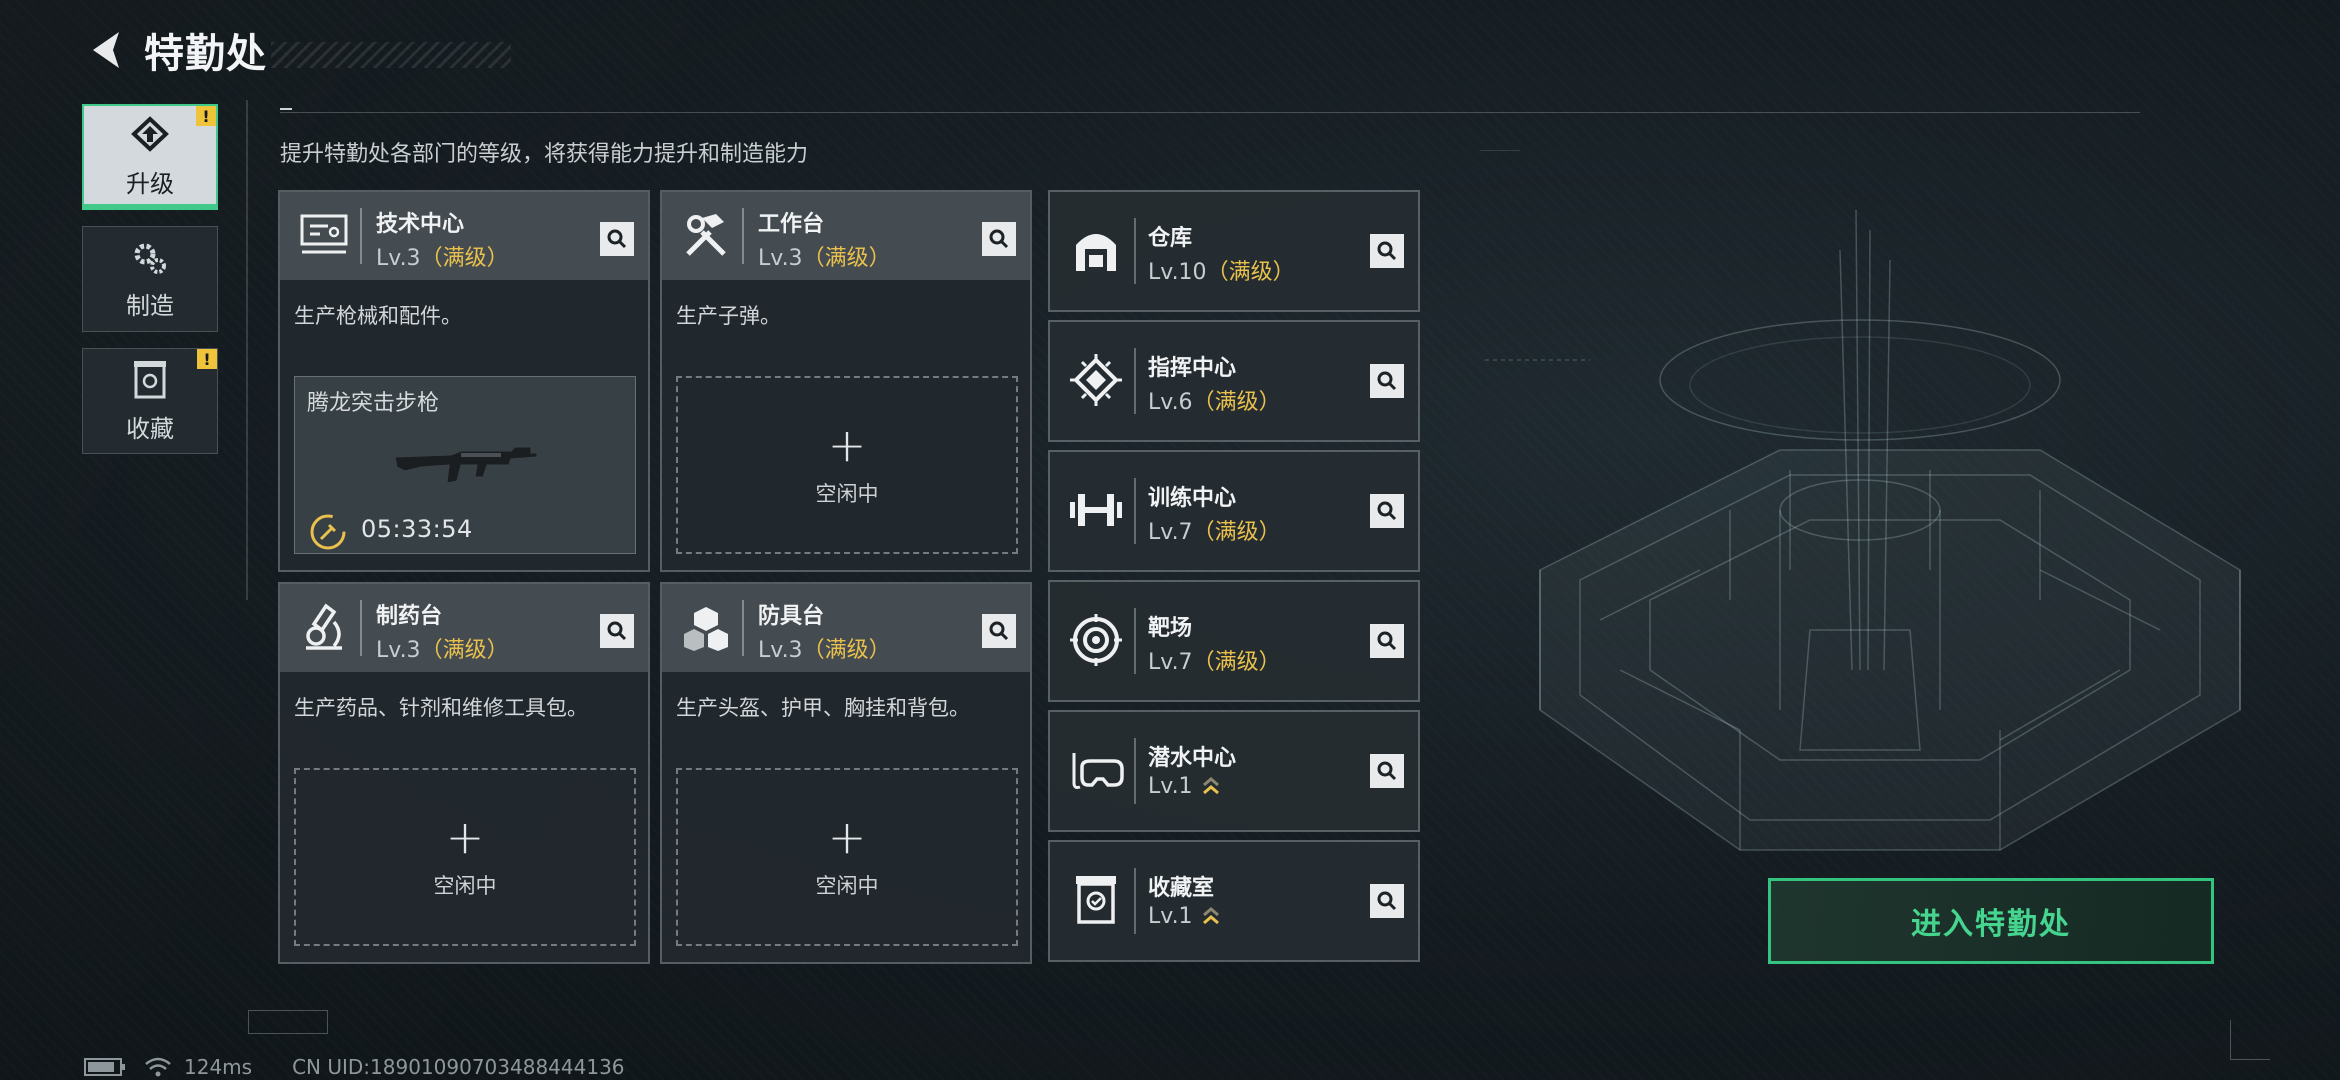 The width and height of the screenshot is (2340, 1080). I want to click on timer-wrench-icon, so click(328, 532).